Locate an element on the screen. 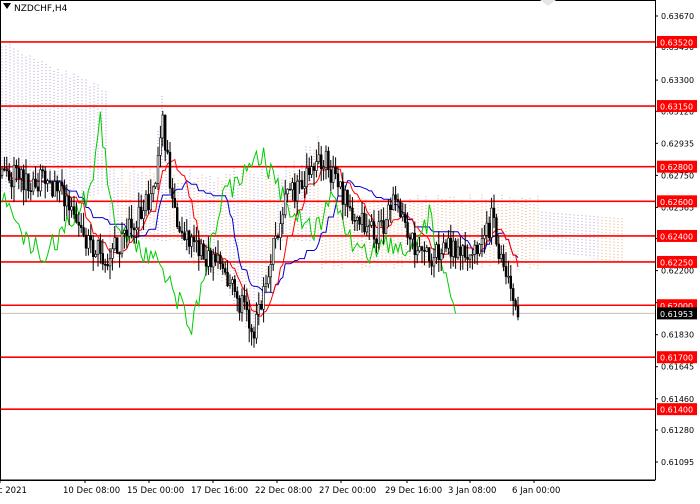 This screenshot has width=700, height=504. level-label: 0.61700 is located at coordinates (676, 358).